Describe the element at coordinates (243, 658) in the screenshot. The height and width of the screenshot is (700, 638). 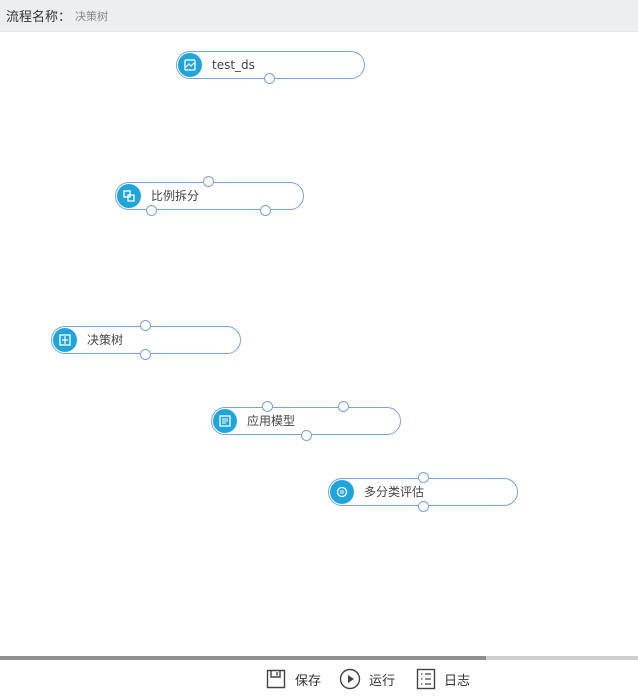
I see `scrollbar-thumb` at that location.